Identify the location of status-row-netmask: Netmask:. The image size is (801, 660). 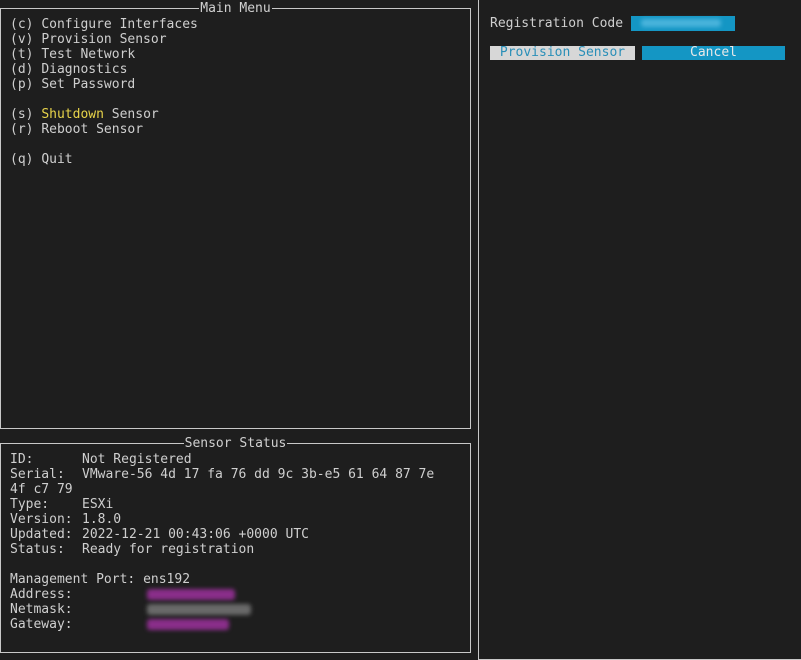
(235, 609).